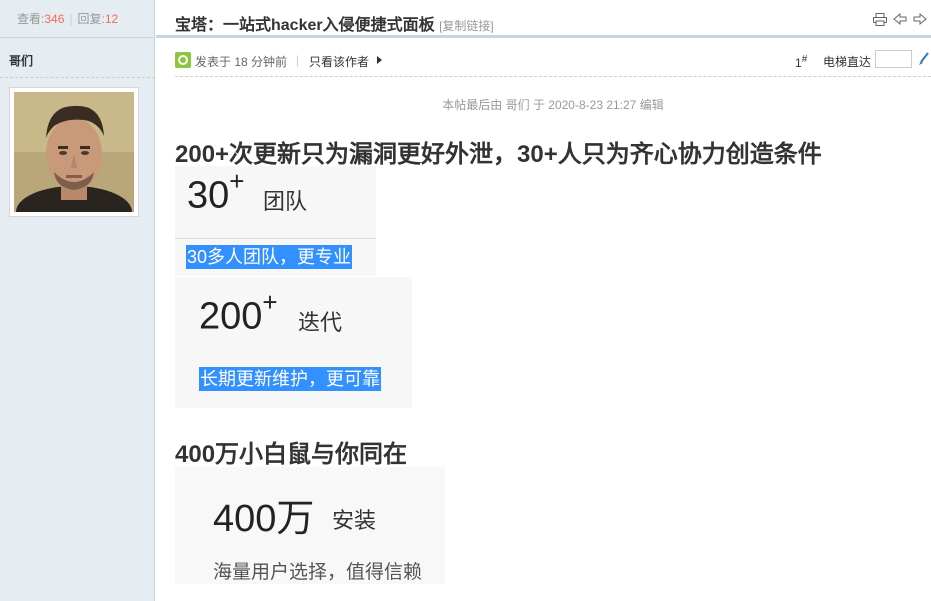 The image size is (931, 601). Describe the element at coordinates (354, 520) in the screenshot. I see `installs-unit: 安装` at that location.